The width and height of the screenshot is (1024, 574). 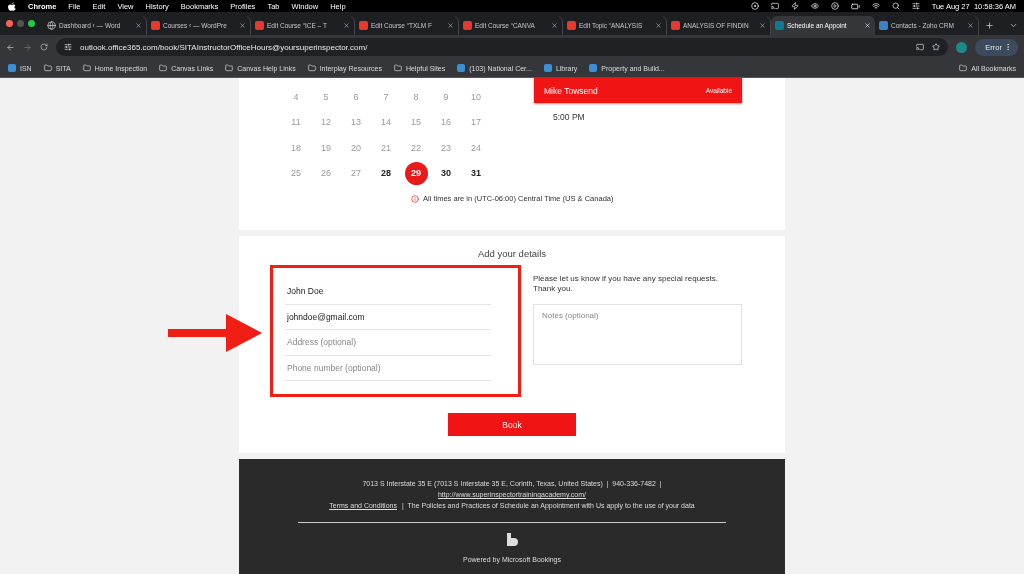 What do you see at coordinates (814, 6) in the screenshot?
I see `eye-icon` at bounding box center [814, 6].